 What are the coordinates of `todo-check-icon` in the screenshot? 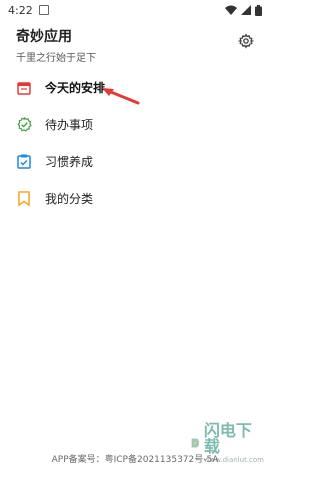 It's located at (24, 125).